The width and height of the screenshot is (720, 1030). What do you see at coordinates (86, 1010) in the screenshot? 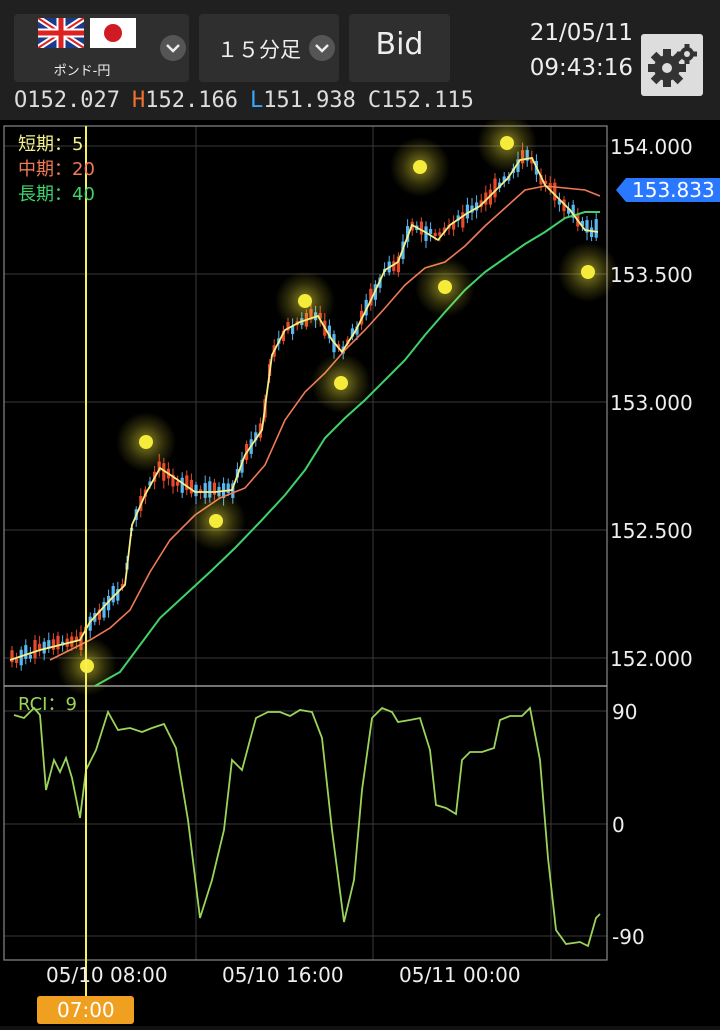
I see `crosshair-time-value: 07:00` at bounding box center [86, 1010].